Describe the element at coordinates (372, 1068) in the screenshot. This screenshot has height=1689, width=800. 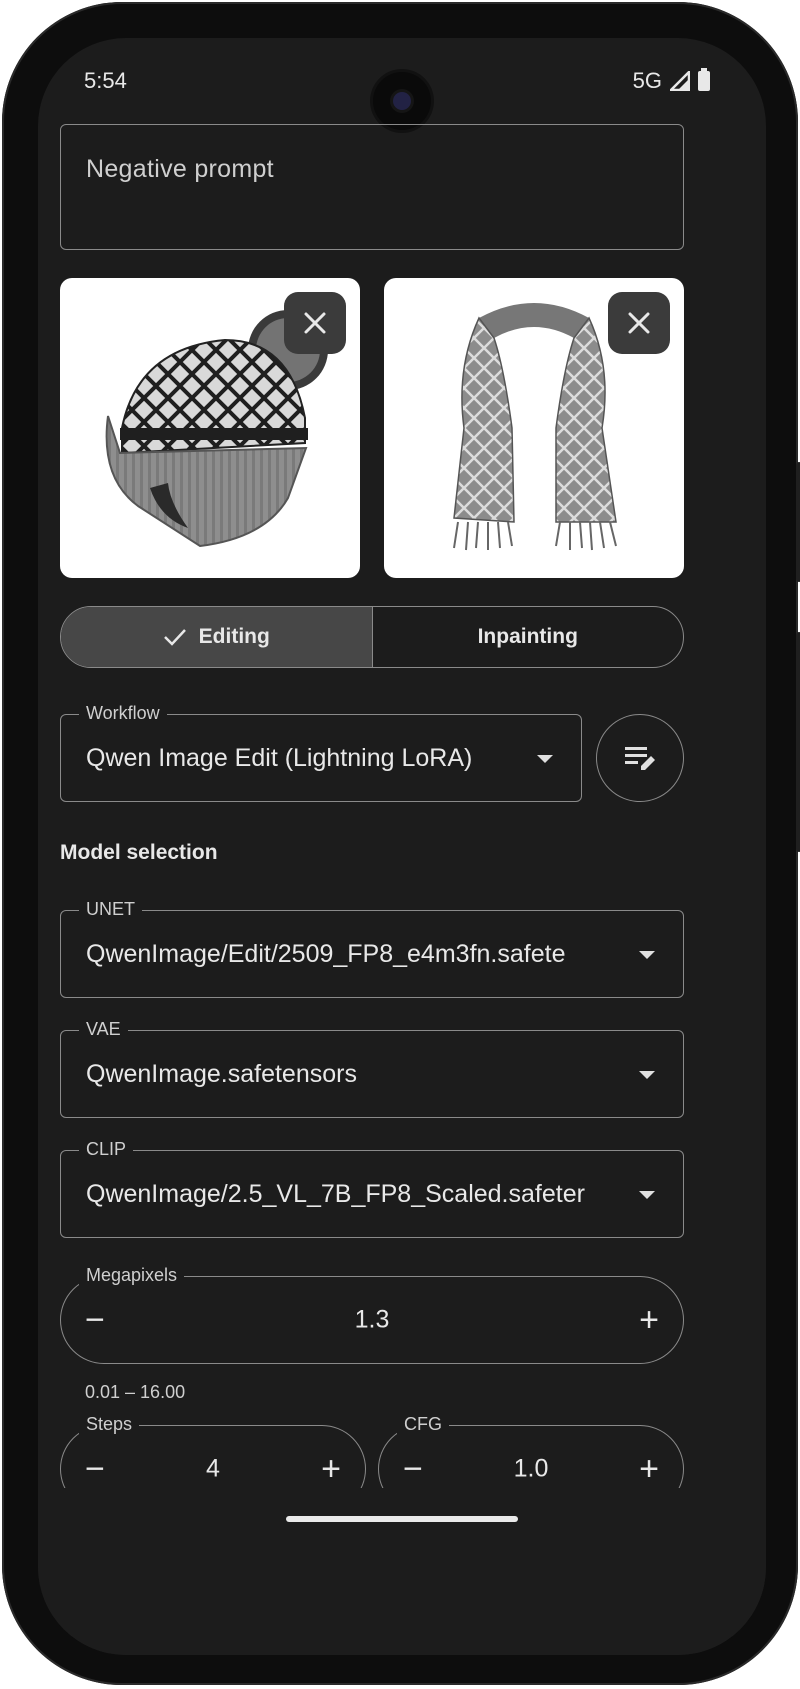
I see `vae-dropdown: VAE QwenImage.safetensors` at that location.